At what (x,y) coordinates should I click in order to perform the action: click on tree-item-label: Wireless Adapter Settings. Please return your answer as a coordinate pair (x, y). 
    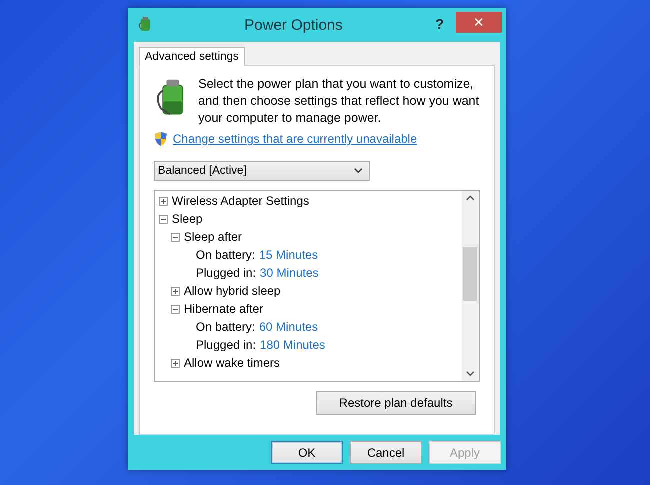
    Looking at the image, I should click on (241, 201).